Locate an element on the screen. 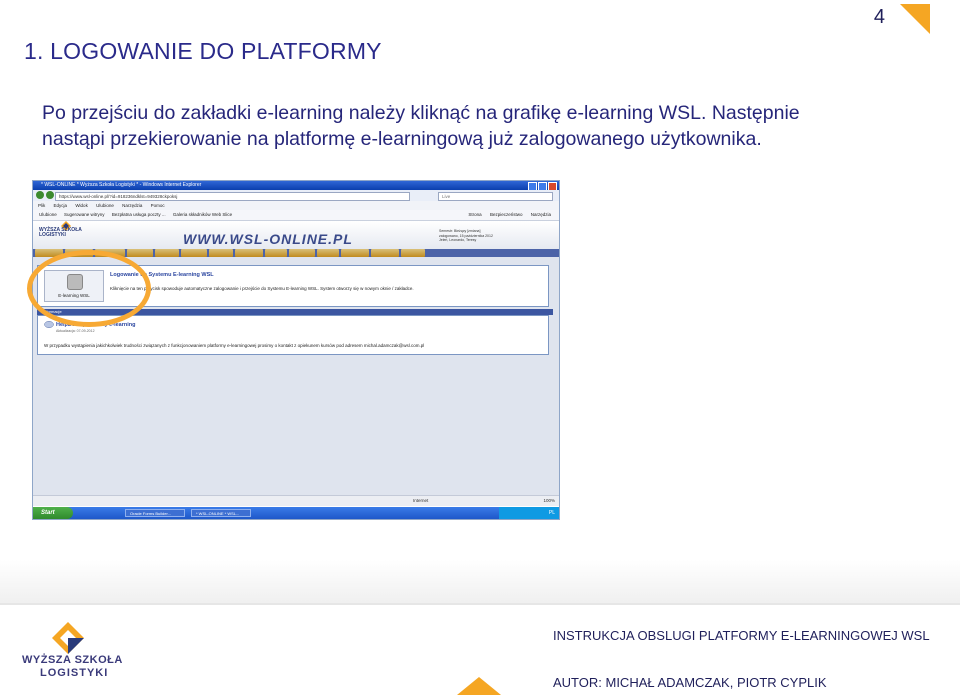 The height and width of the screenshot is (695, 960). footer-band is located at coordinates (480, 582).